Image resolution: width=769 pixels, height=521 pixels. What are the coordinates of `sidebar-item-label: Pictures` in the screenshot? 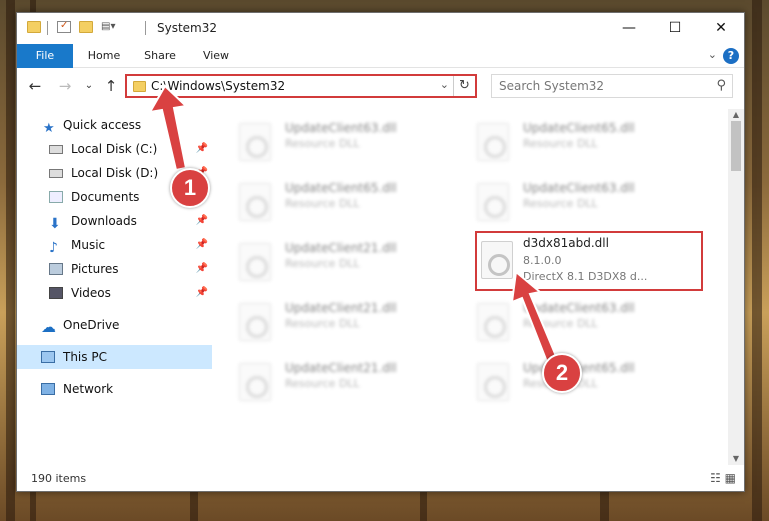 It's located at (95, 269).